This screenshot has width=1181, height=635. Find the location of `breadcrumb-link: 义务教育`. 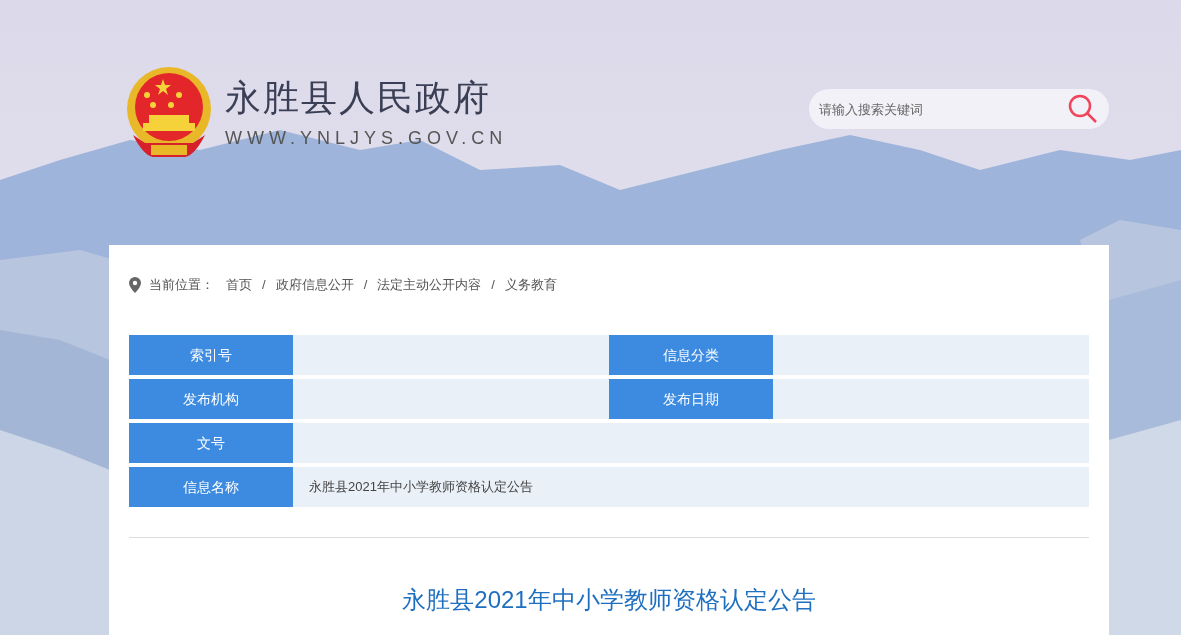

breadcrumb-link: 义务教育 is located at coordinates (530, 285).